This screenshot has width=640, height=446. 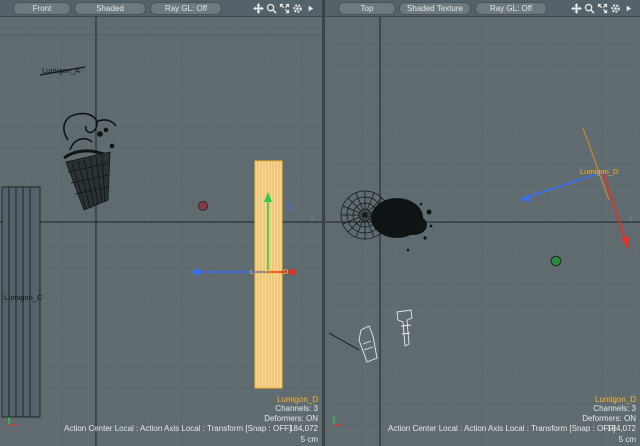 I want to click on lumigon-c-label: Lumigon_C, so click(x=23, y=297).